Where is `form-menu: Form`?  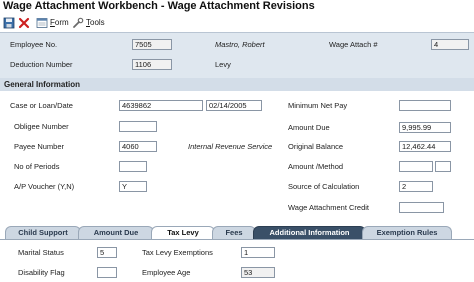 form-menu: Form is located at coordinates (59, 22).